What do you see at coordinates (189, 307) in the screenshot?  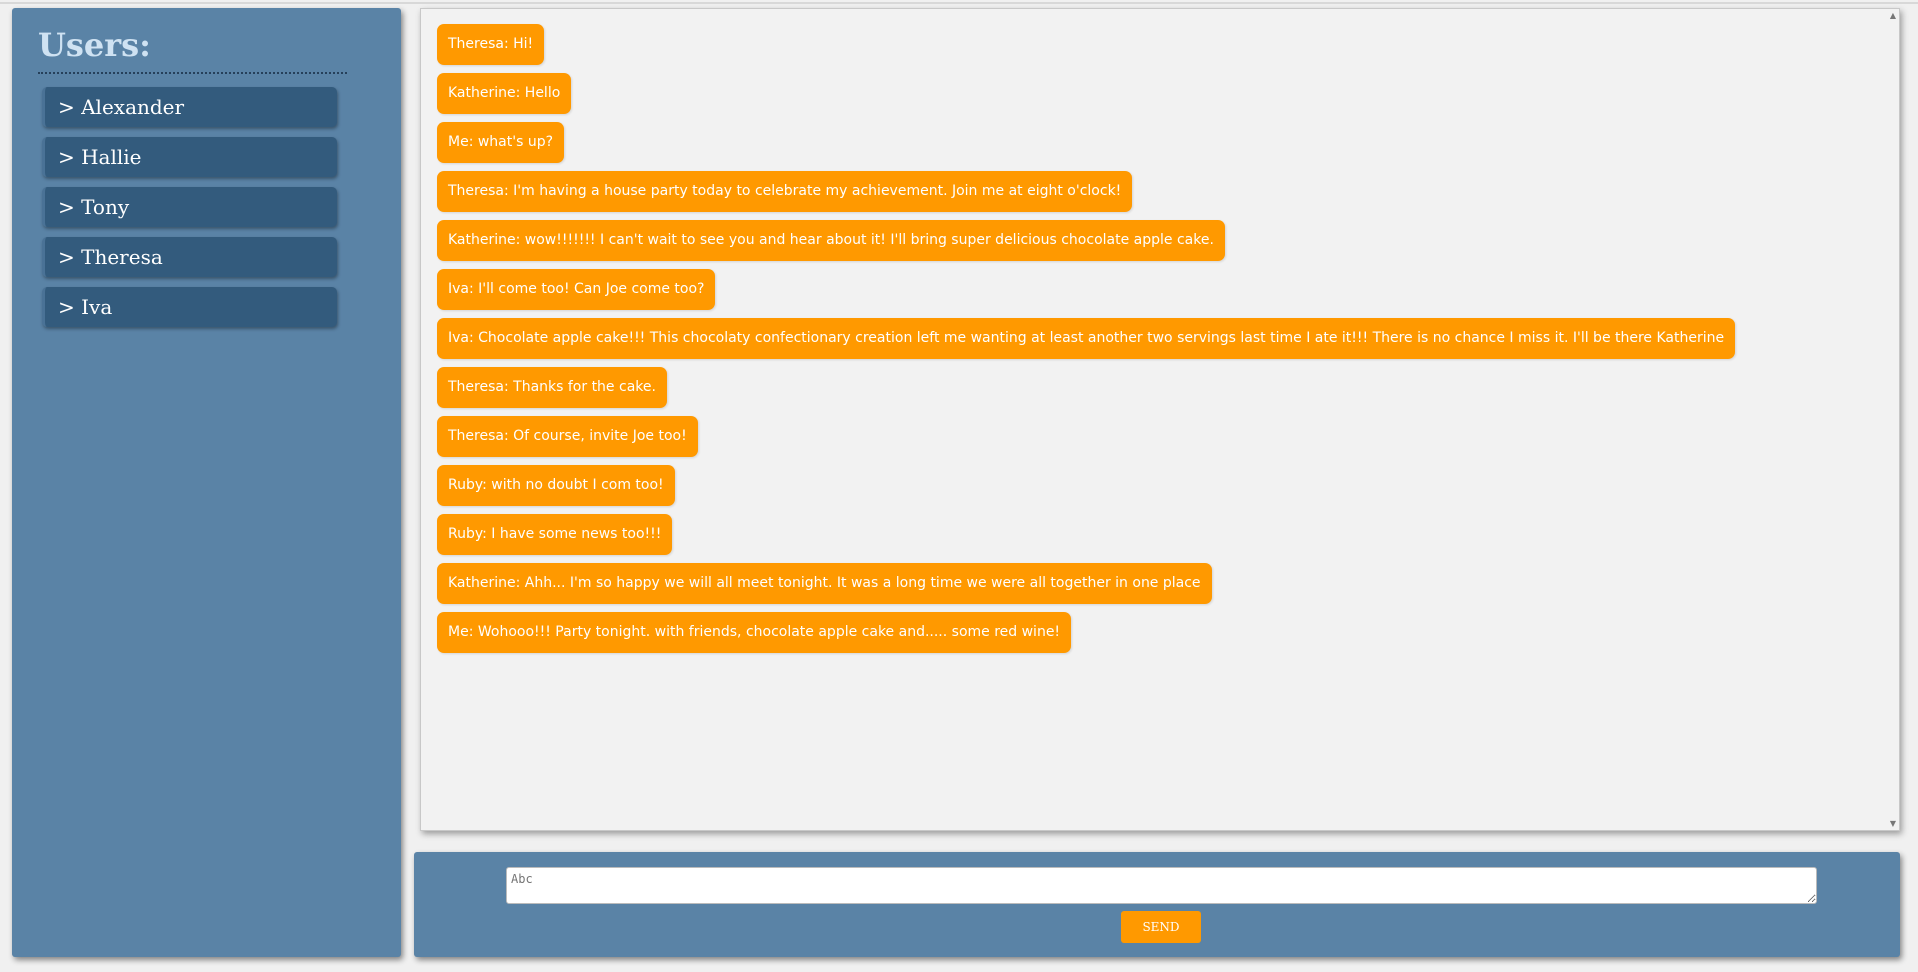 I see `user-item-iva: > Iva` at bounding box center [189, 307].